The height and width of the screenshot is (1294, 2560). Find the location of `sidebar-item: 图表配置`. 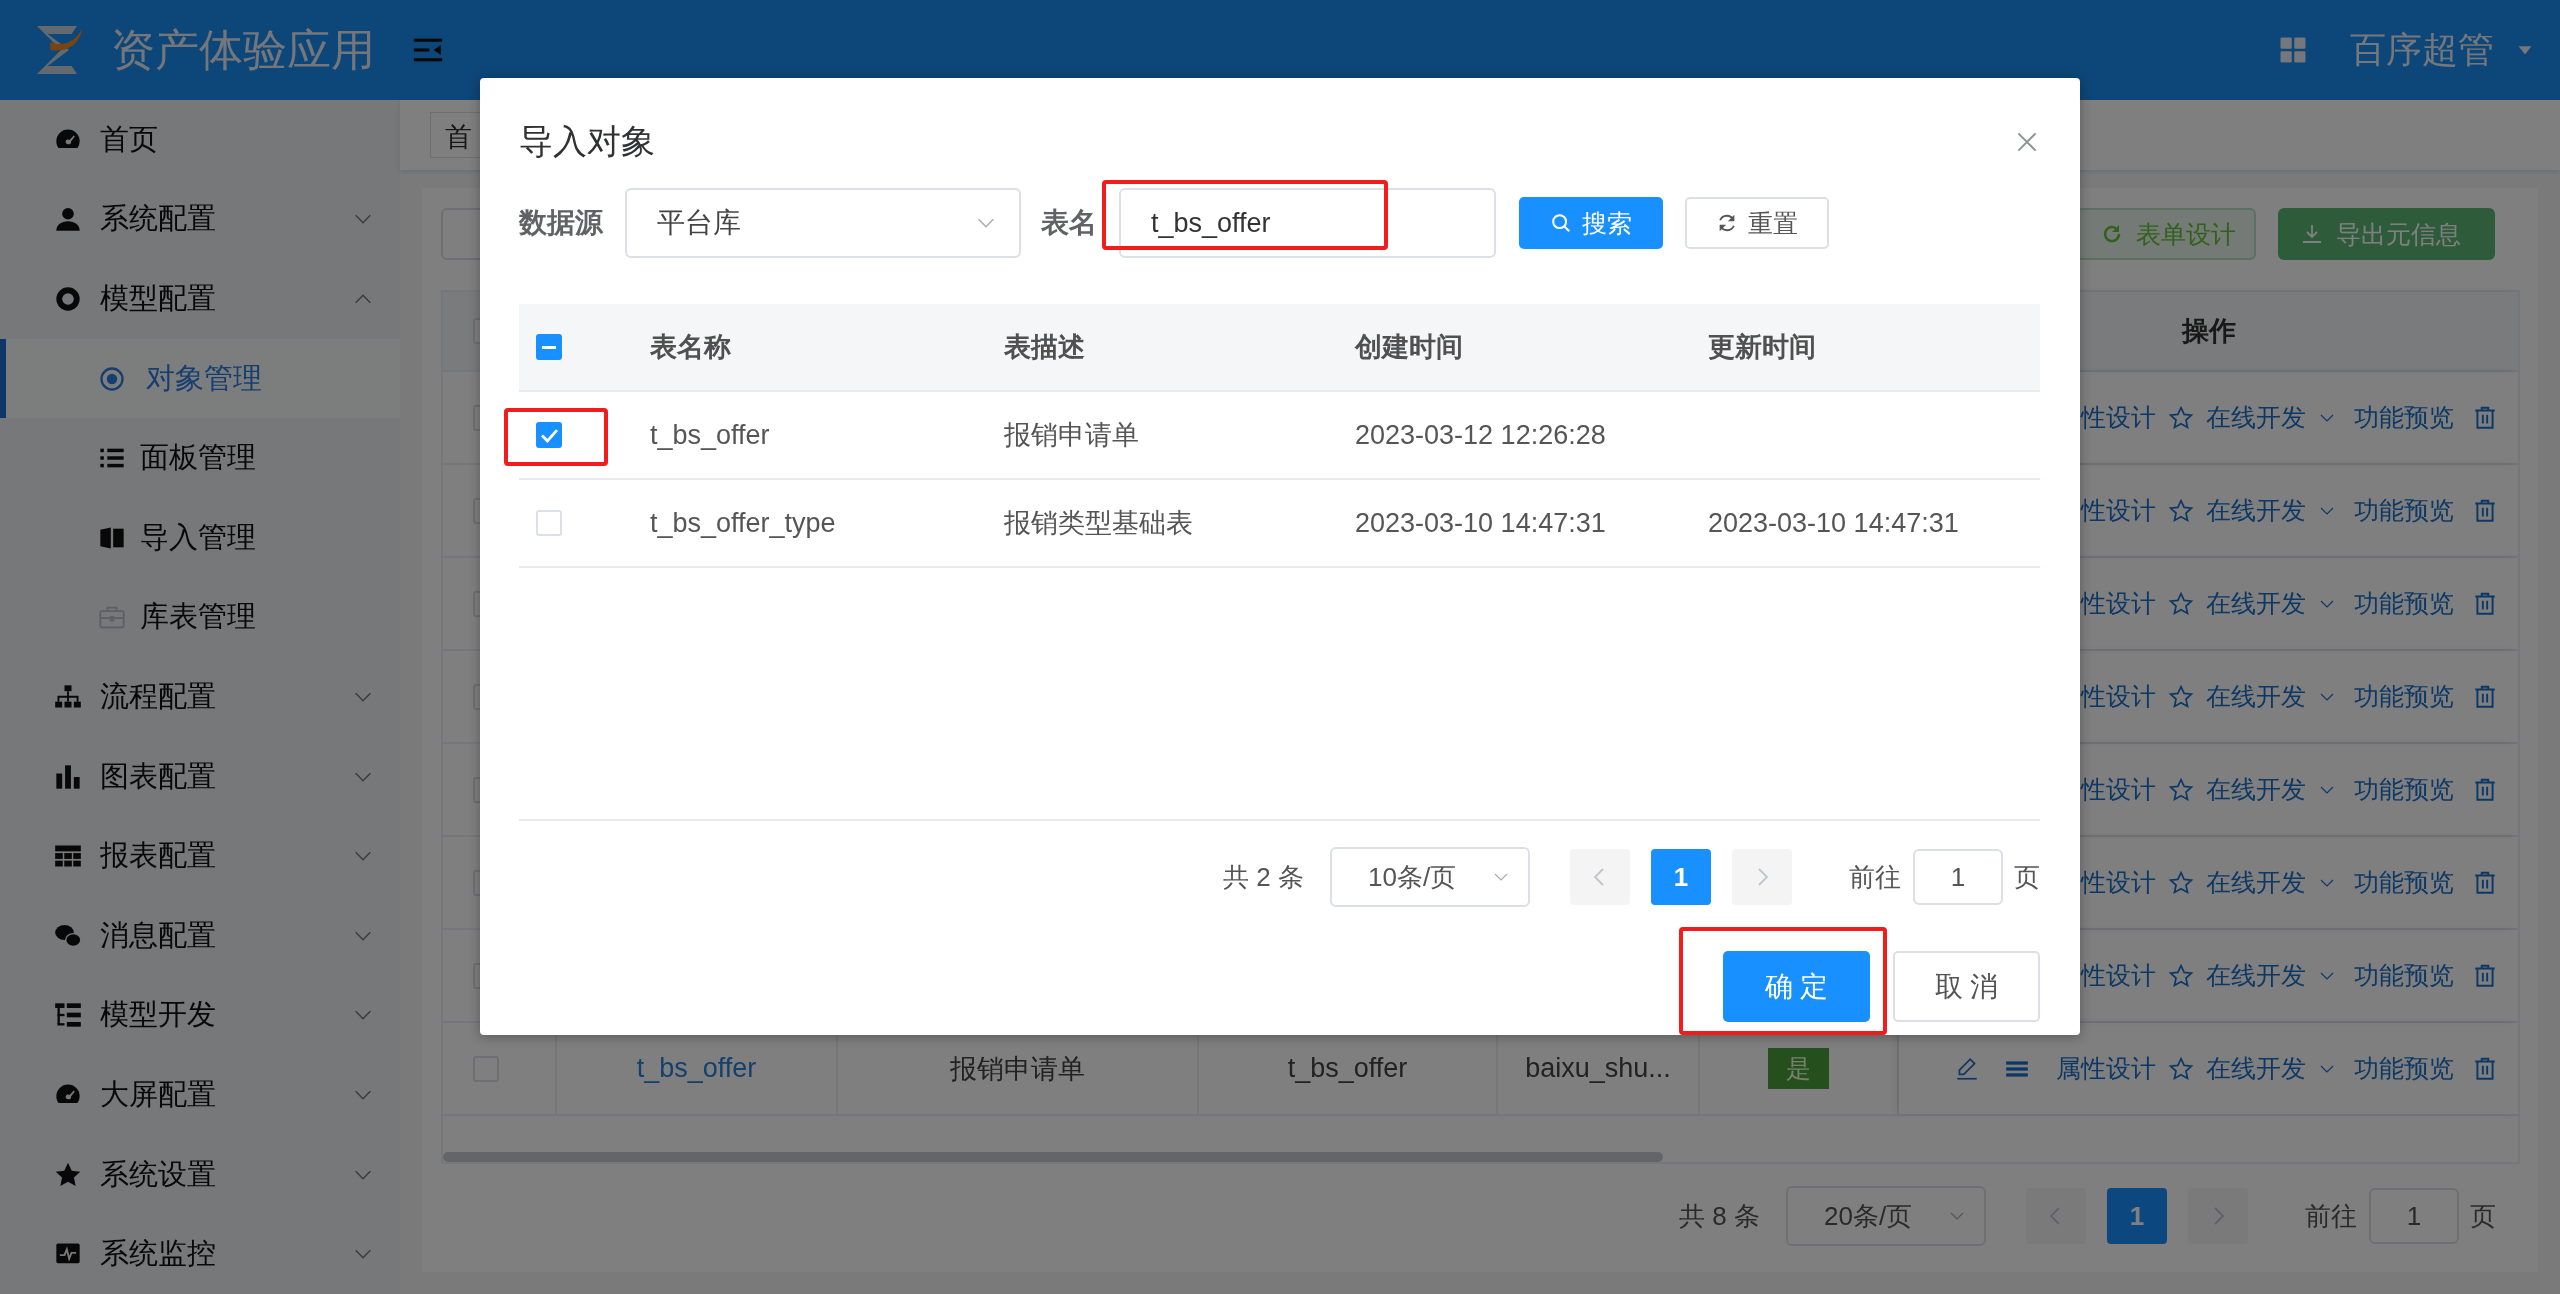

sidebar-item: 图表配置 is located at coordinates (200, 776).